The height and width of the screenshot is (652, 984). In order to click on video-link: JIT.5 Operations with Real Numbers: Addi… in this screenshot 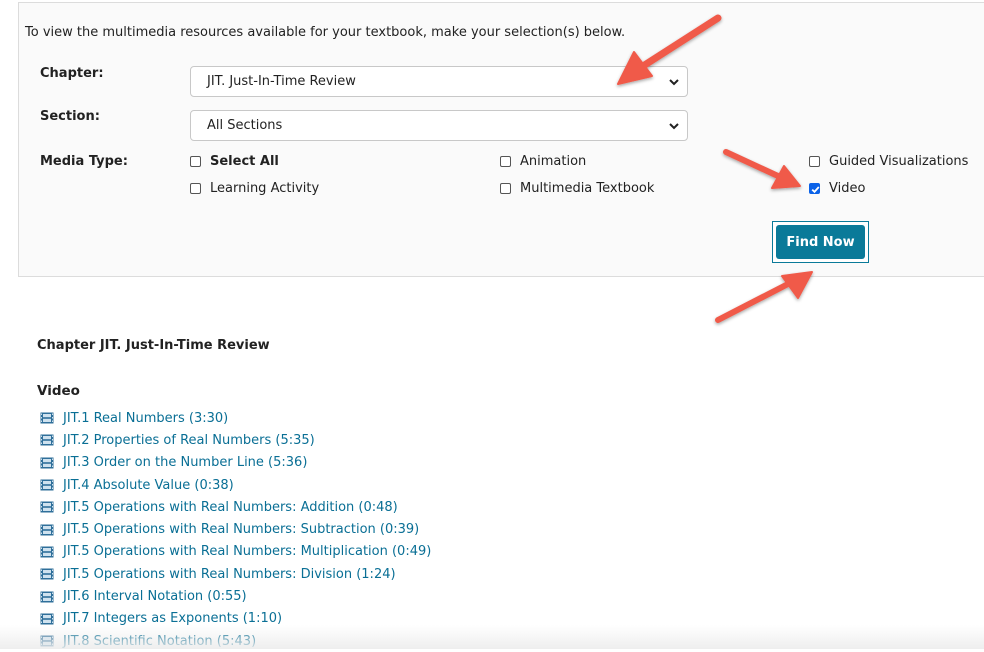, I will do `click(235, 507)`.